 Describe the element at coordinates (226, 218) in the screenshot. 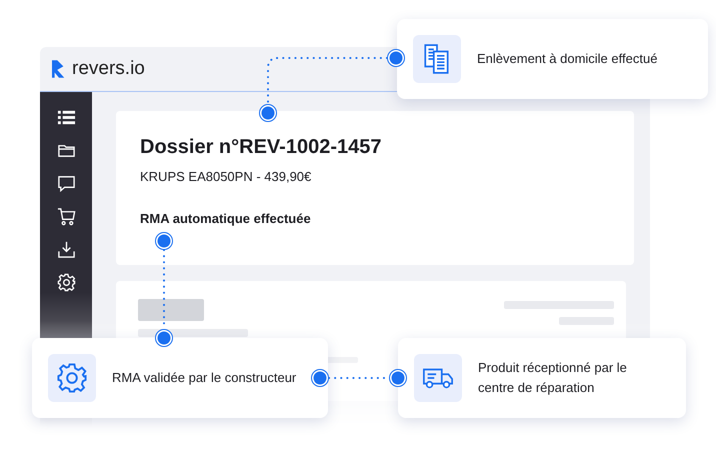

I see `status-text: RMA automatique effectuée` at that location.